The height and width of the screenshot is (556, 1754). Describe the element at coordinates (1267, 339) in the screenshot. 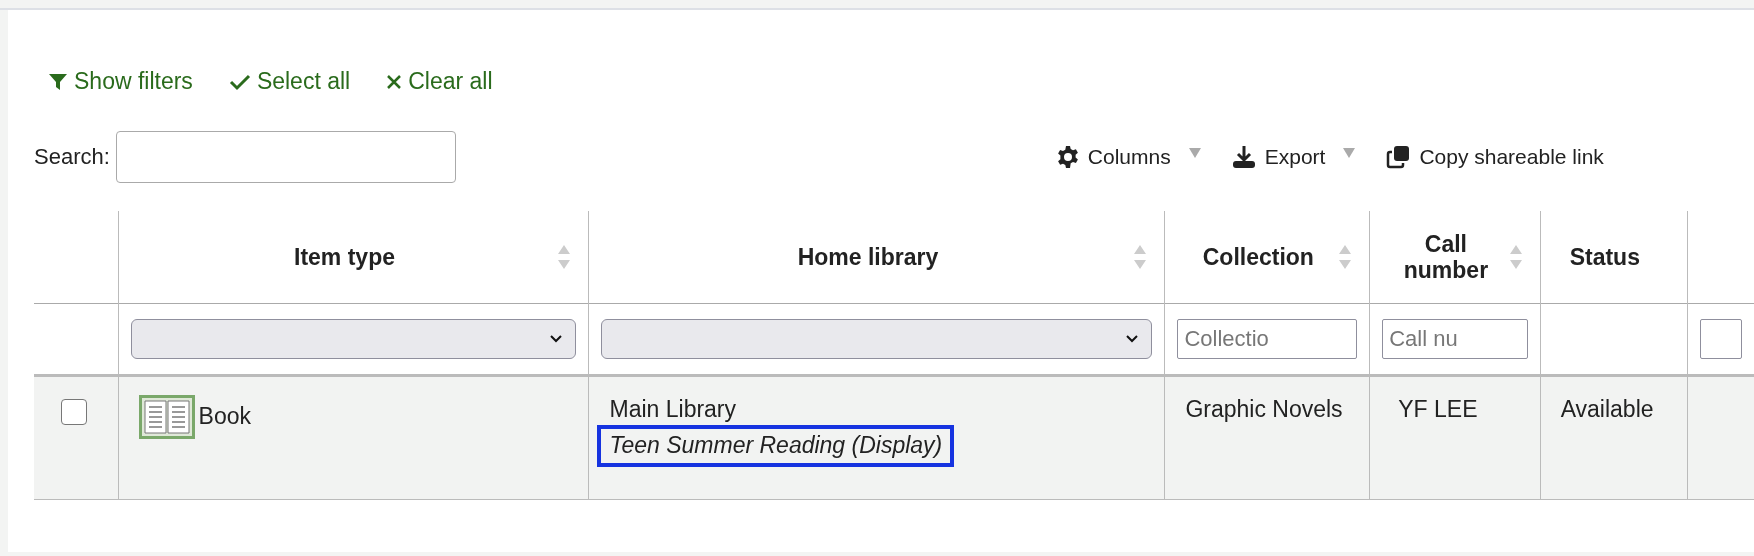

I see `filter-field: Collectio` at that location.